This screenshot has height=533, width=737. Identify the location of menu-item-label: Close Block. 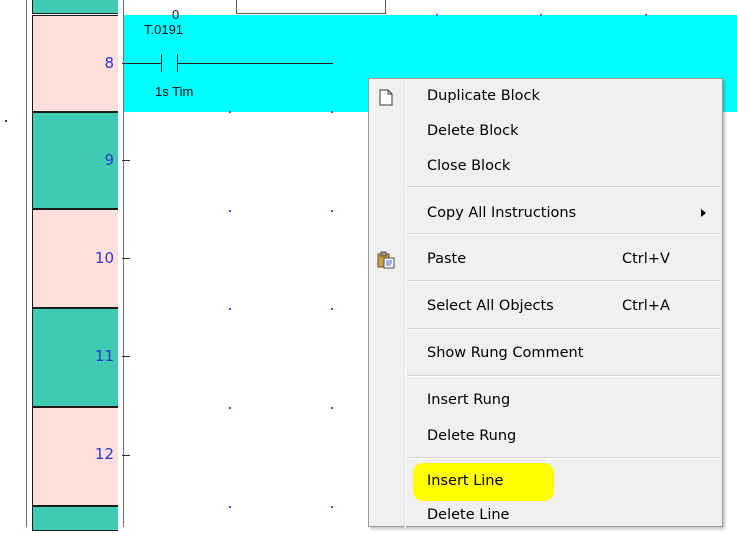
(469, 166).